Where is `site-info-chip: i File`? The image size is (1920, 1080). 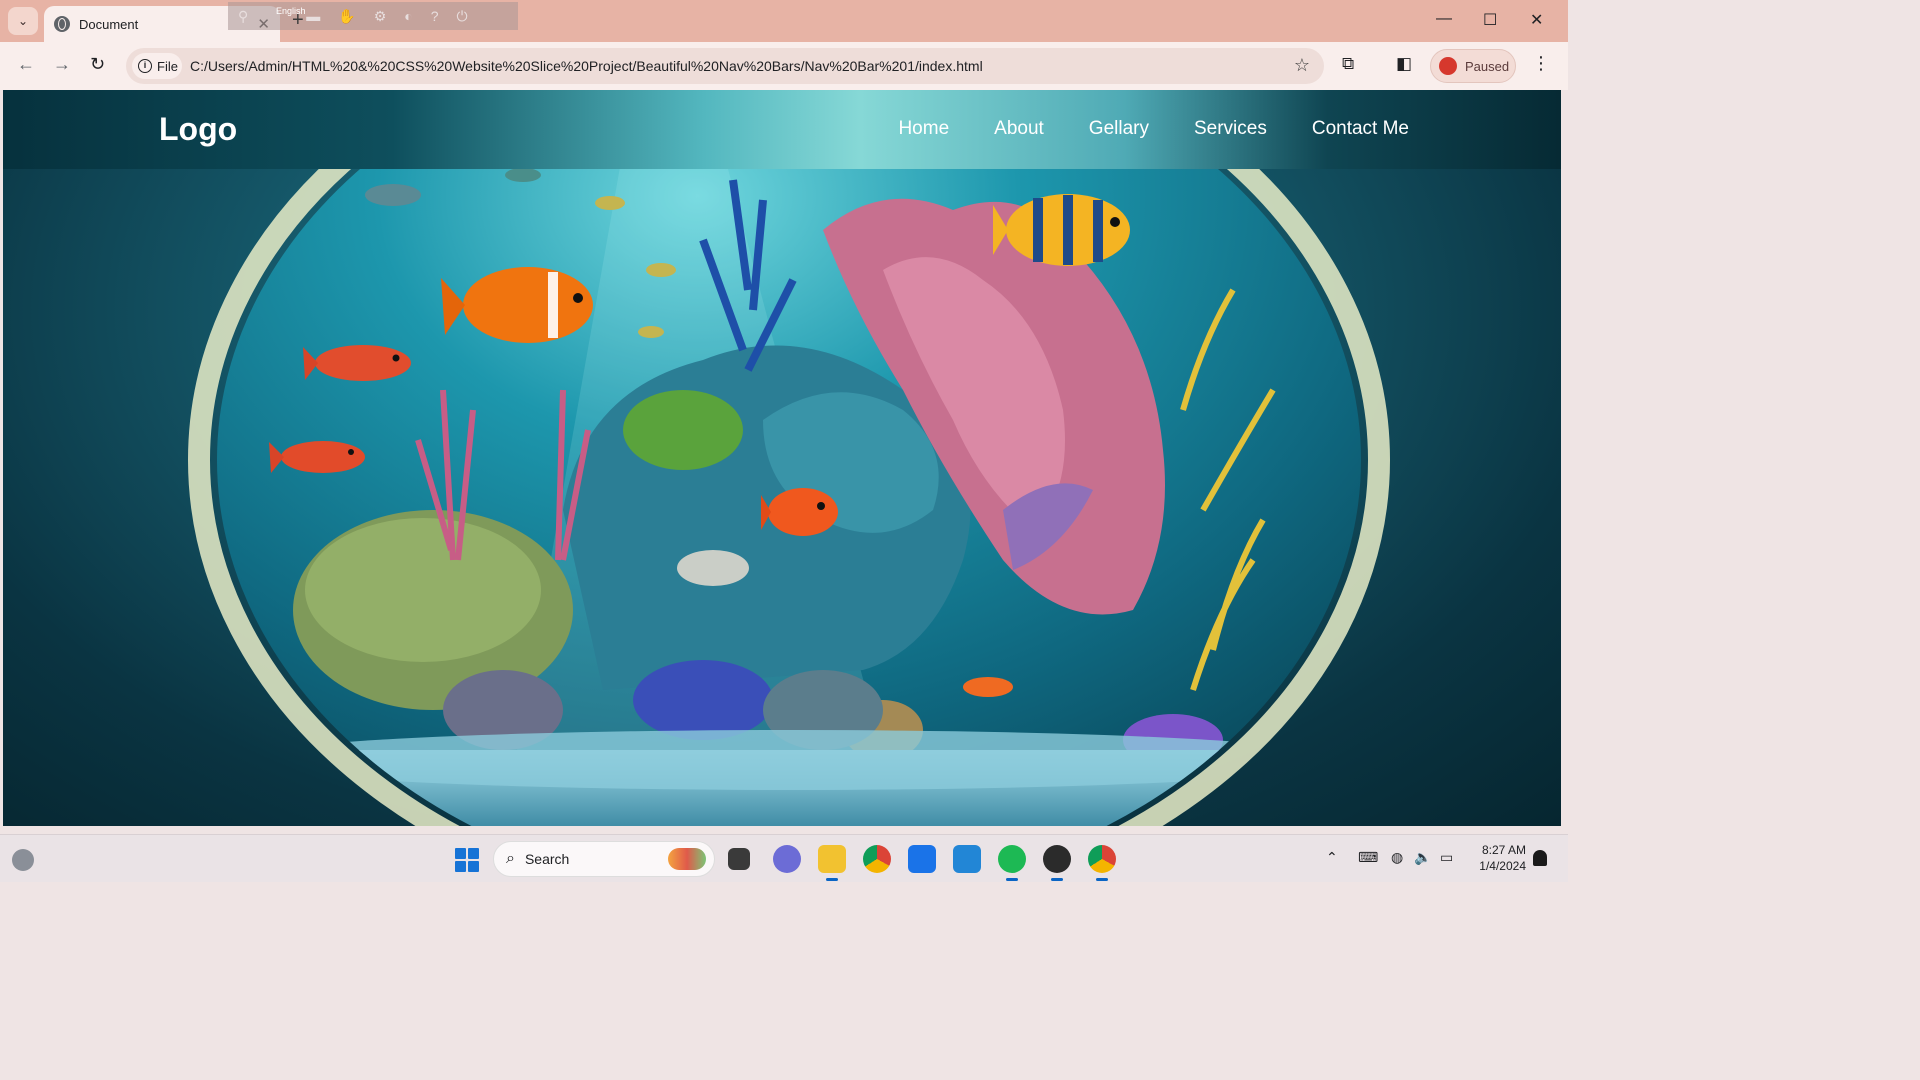 site-info-chip: i File is located at coordinates (157, 66).